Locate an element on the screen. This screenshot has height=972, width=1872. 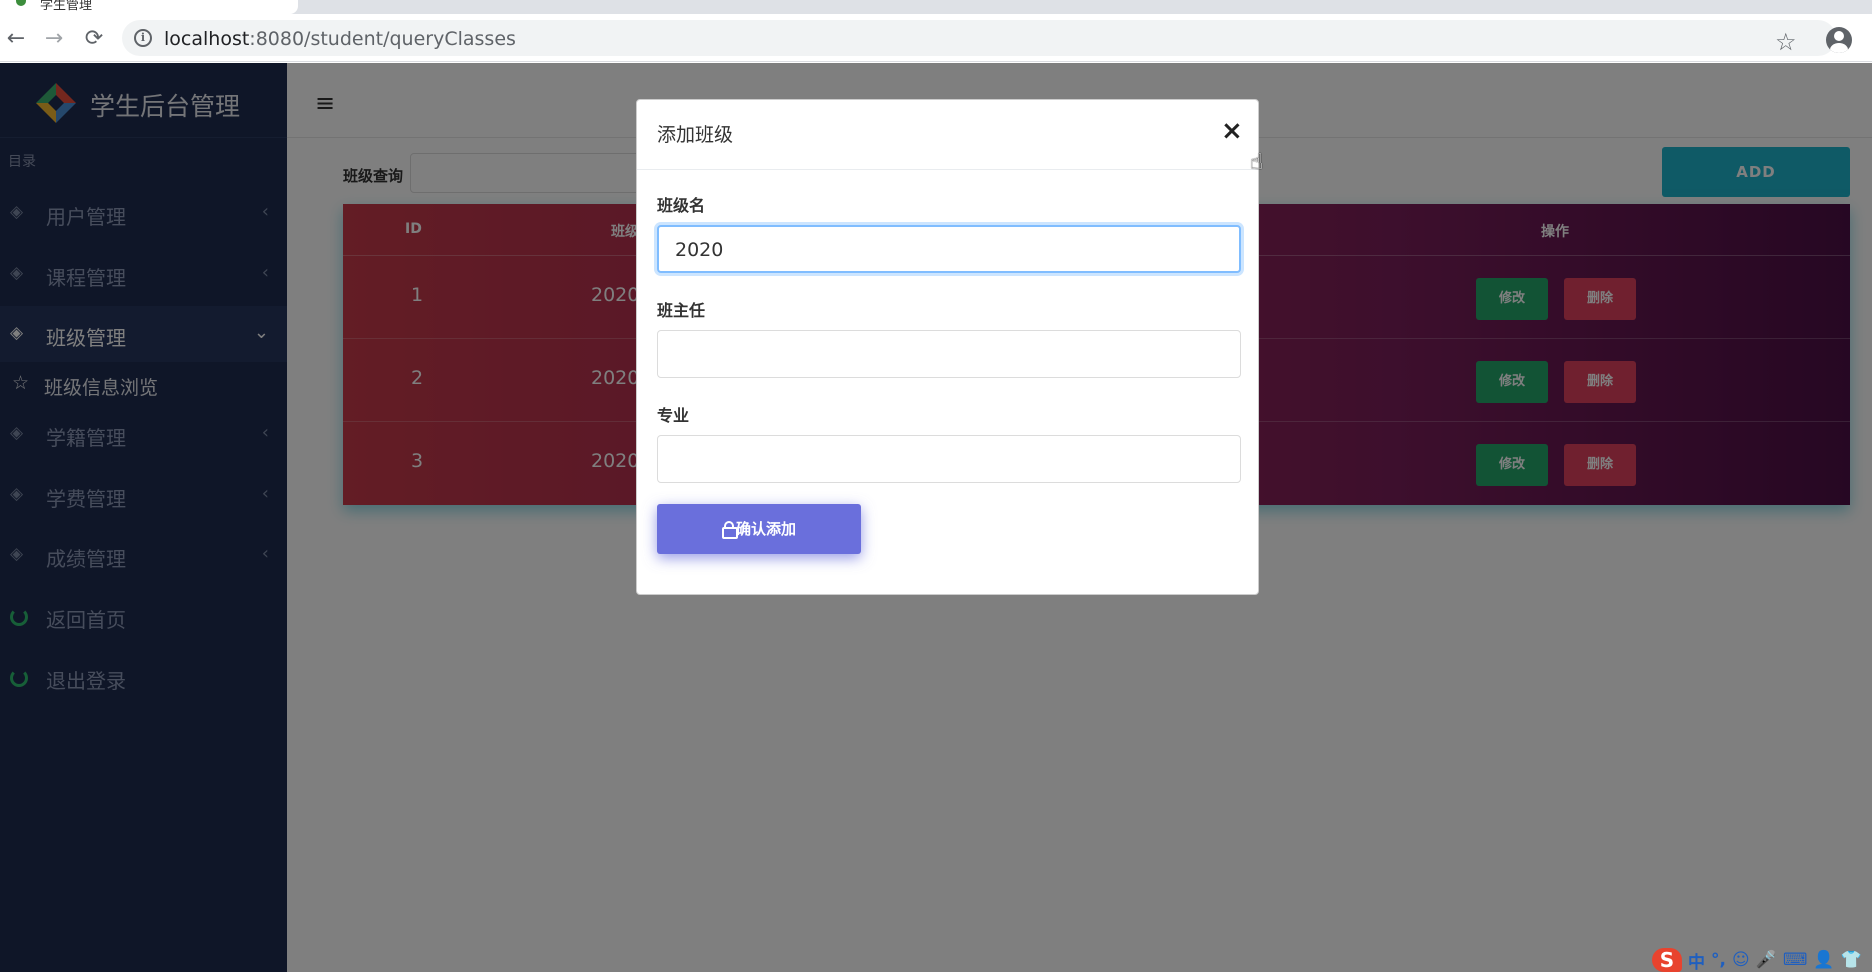
tab-strip: 学生管理 is located at coordinates (936, 7).